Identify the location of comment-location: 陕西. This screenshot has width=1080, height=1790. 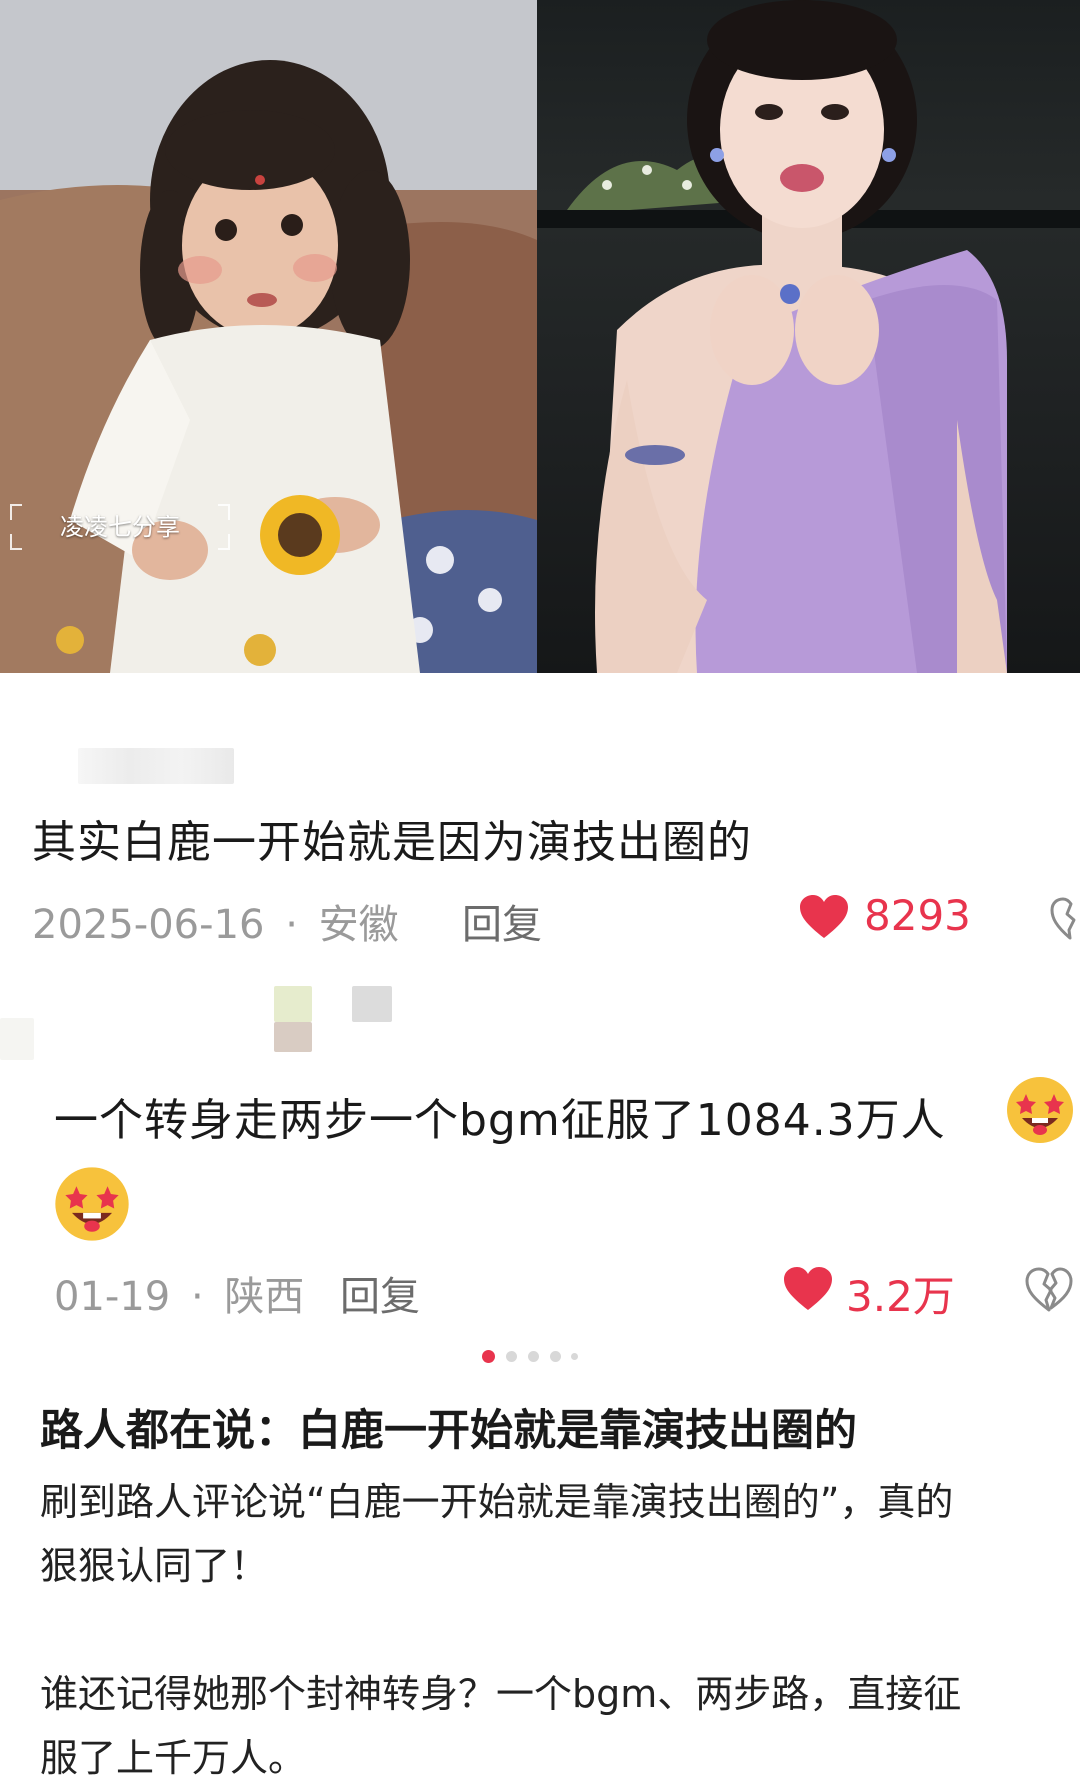
(264, 1297).